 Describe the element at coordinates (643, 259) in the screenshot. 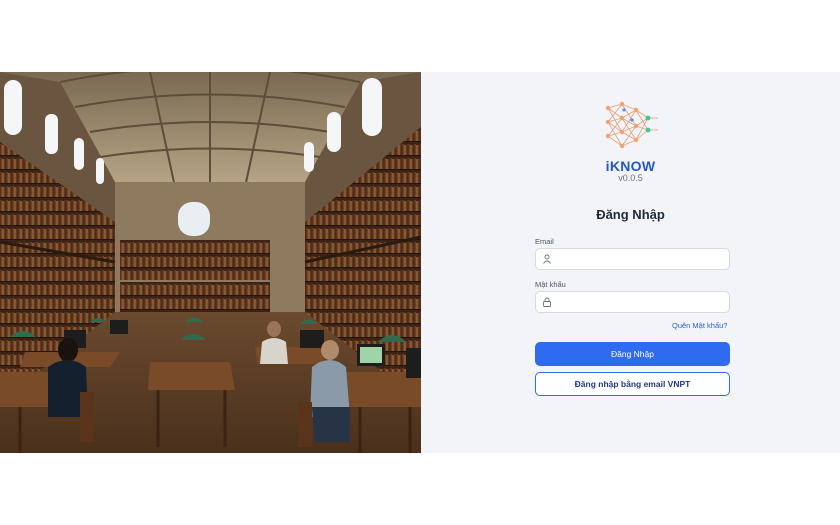

I see `email-input` at that location.